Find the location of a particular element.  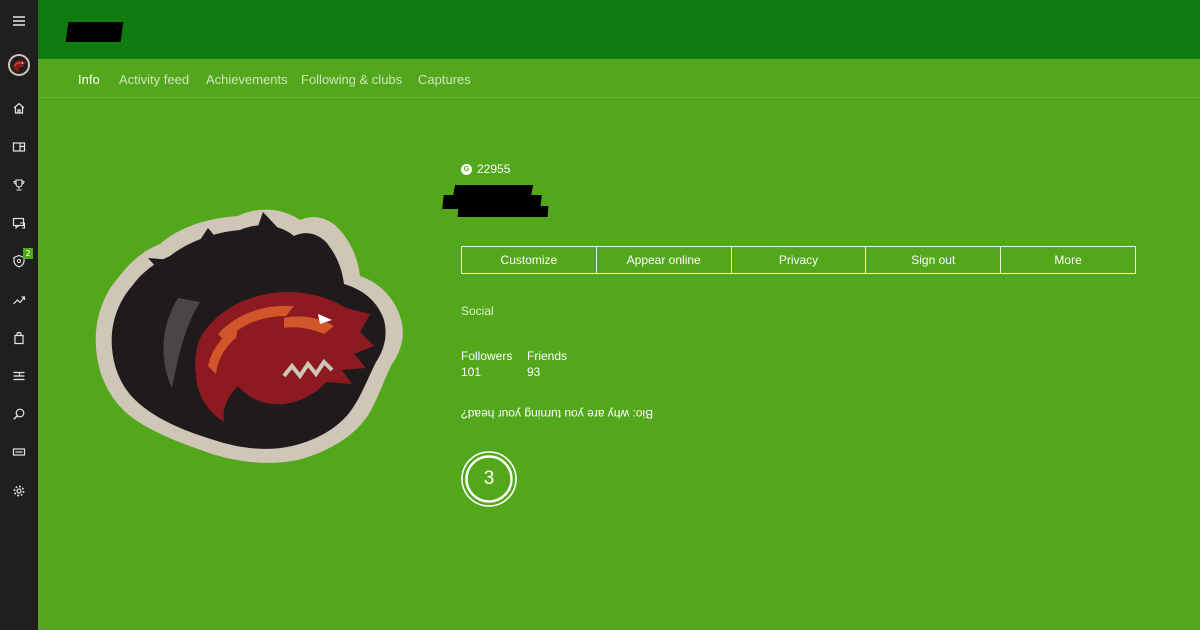

hamburger-menu-icon is located at coordinates (19, 21).